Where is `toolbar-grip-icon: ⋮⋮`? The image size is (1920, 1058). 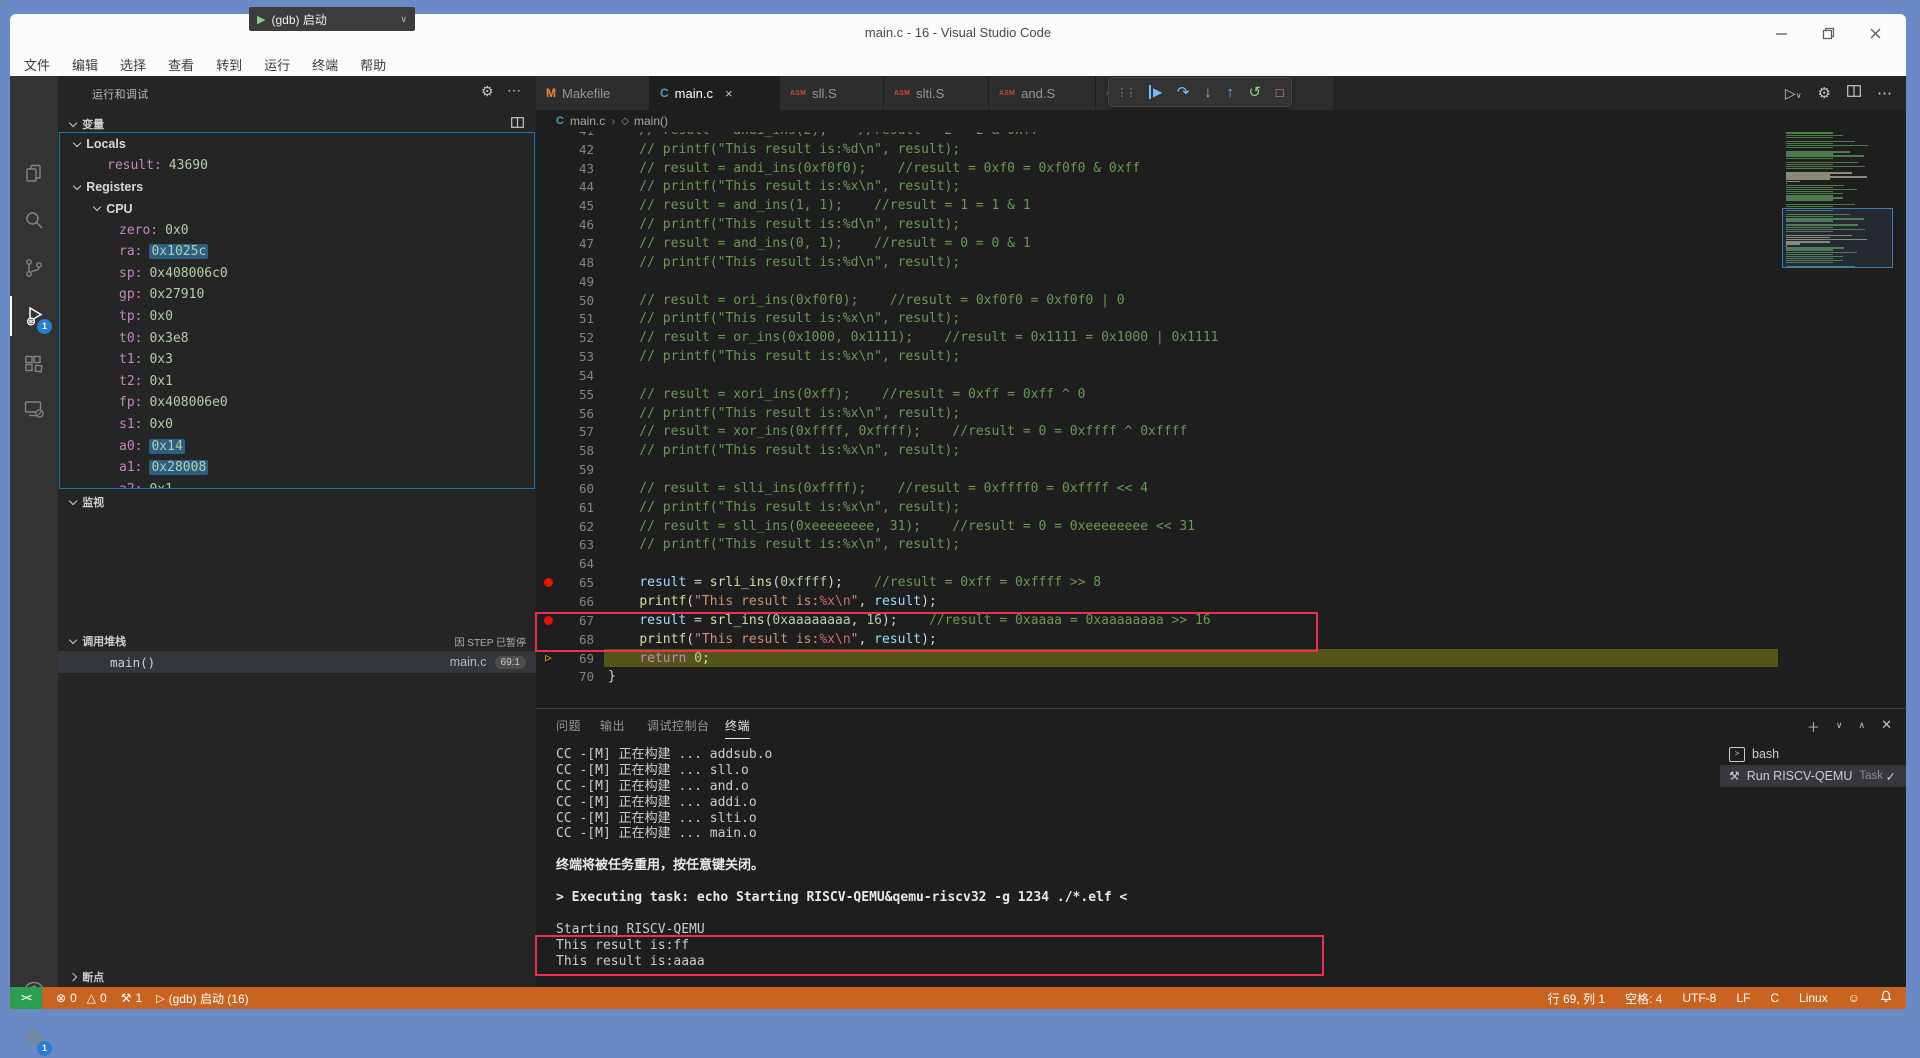
toolbar-grip-icon: ⋮⋮ is located at coordinates (1126, 92).